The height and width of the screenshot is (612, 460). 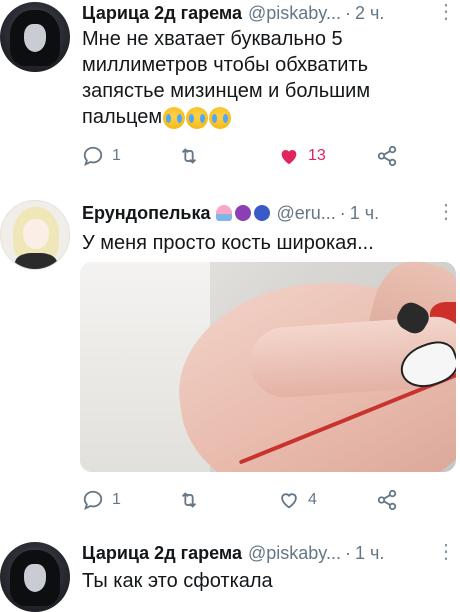 I want to click on emoji-group, so click(x=197, y=117).